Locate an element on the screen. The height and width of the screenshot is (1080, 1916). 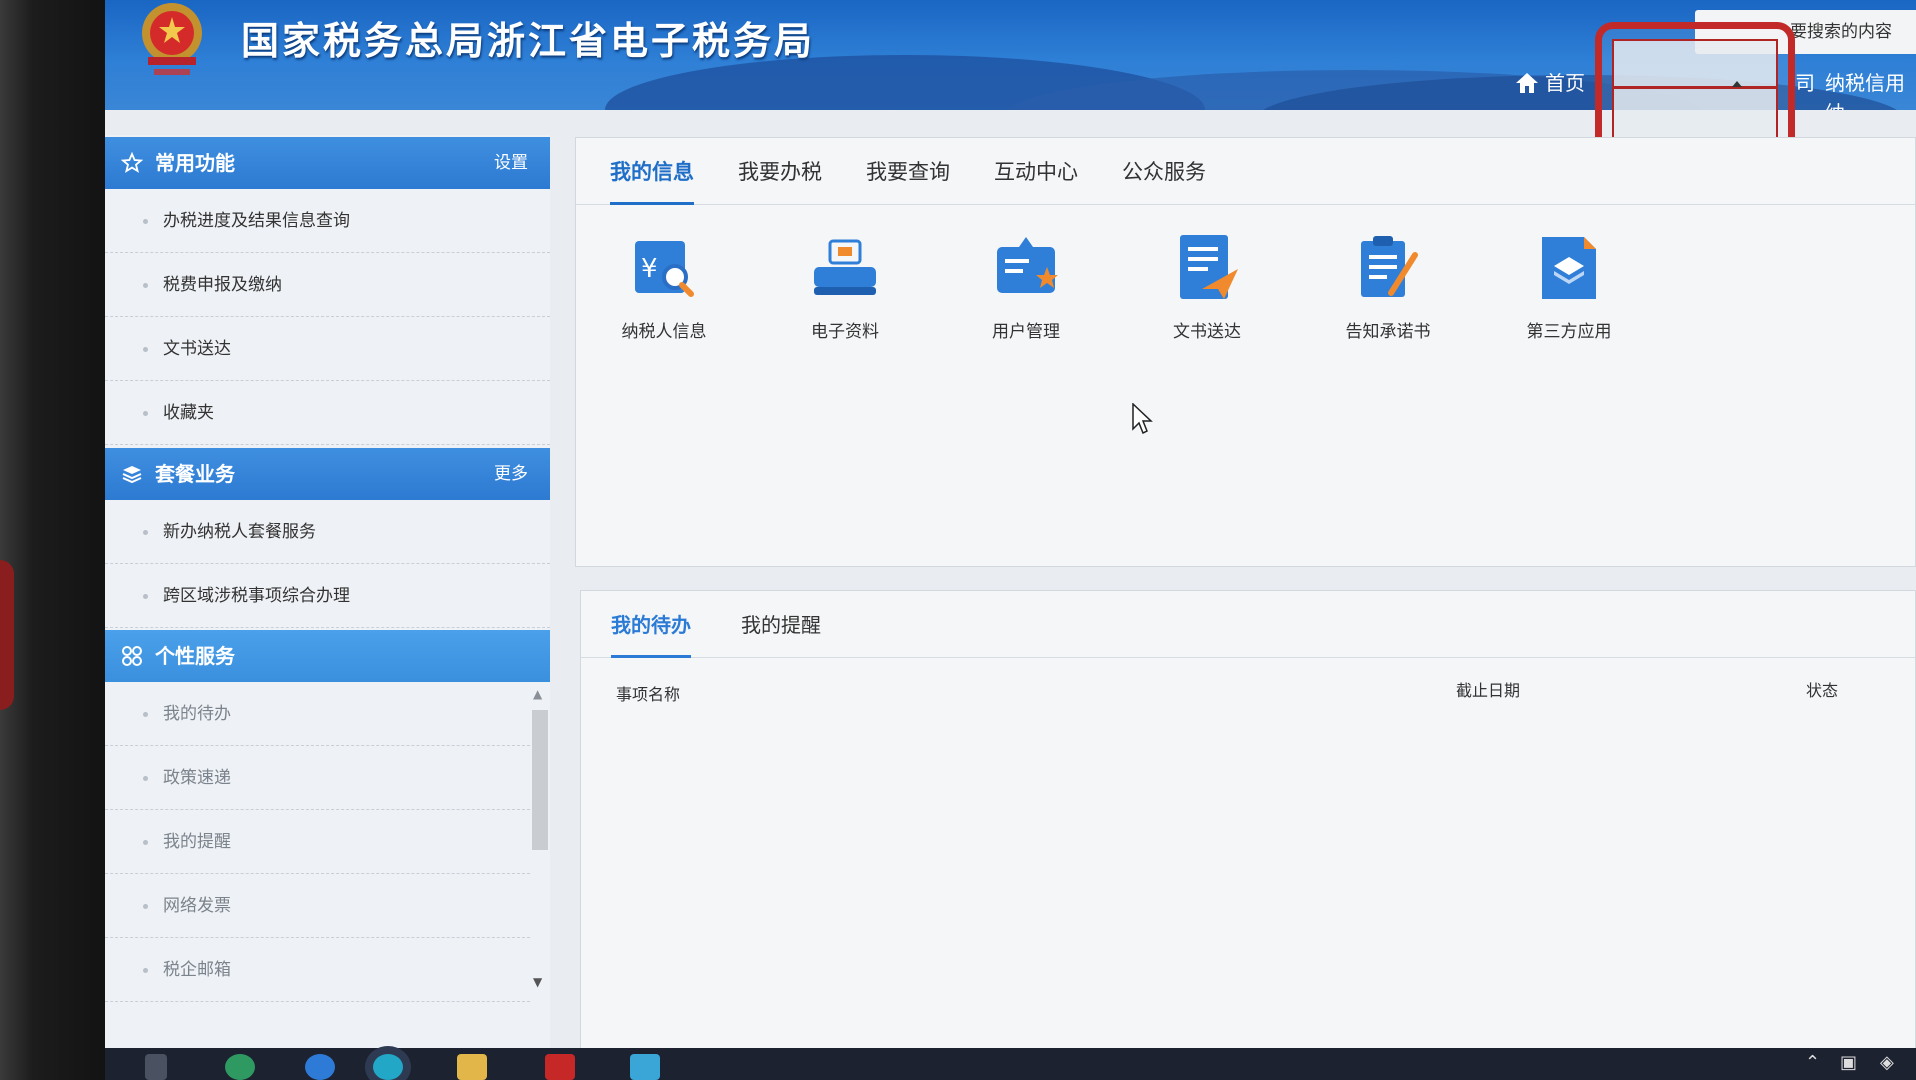
scroll-down-icon: ▼ is located at coordinates (537, 982).